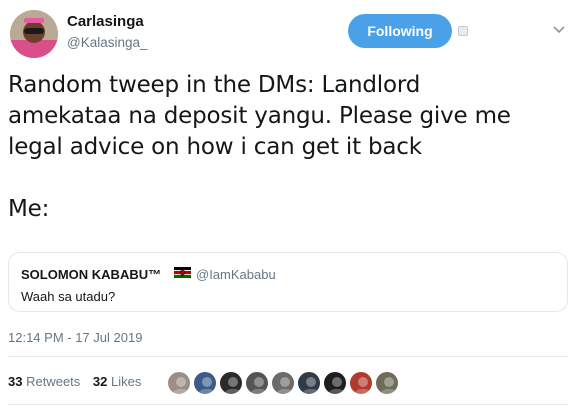  Describe the element at coordinates (182, 272) in the screenshot. I see `kenya-flag-icon` at that location.